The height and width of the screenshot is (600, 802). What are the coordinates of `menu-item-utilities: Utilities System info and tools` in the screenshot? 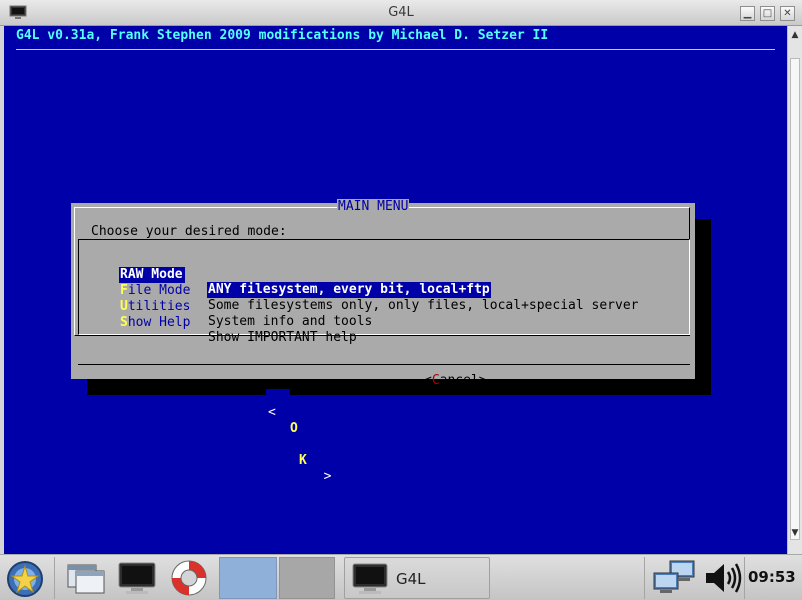 It's located at (245, 306).